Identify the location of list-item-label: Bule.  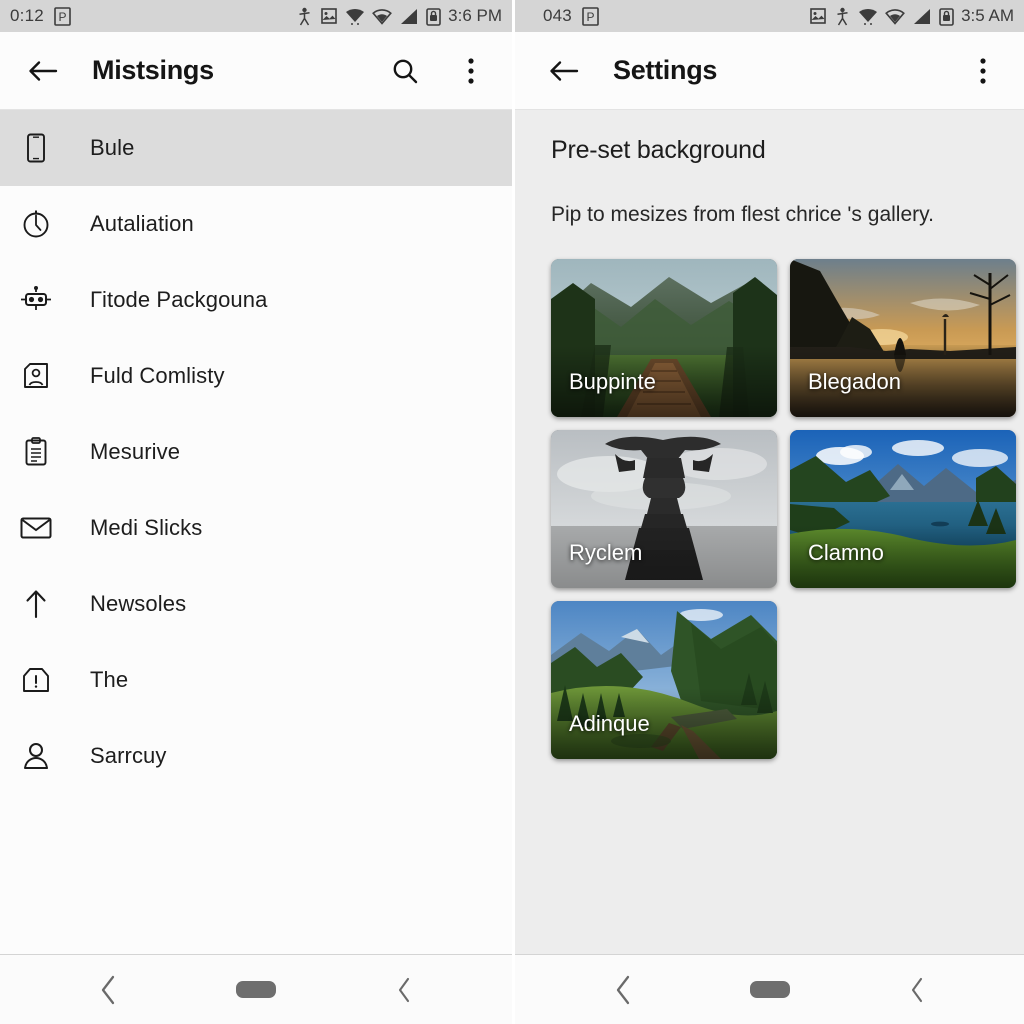
(112, 147).